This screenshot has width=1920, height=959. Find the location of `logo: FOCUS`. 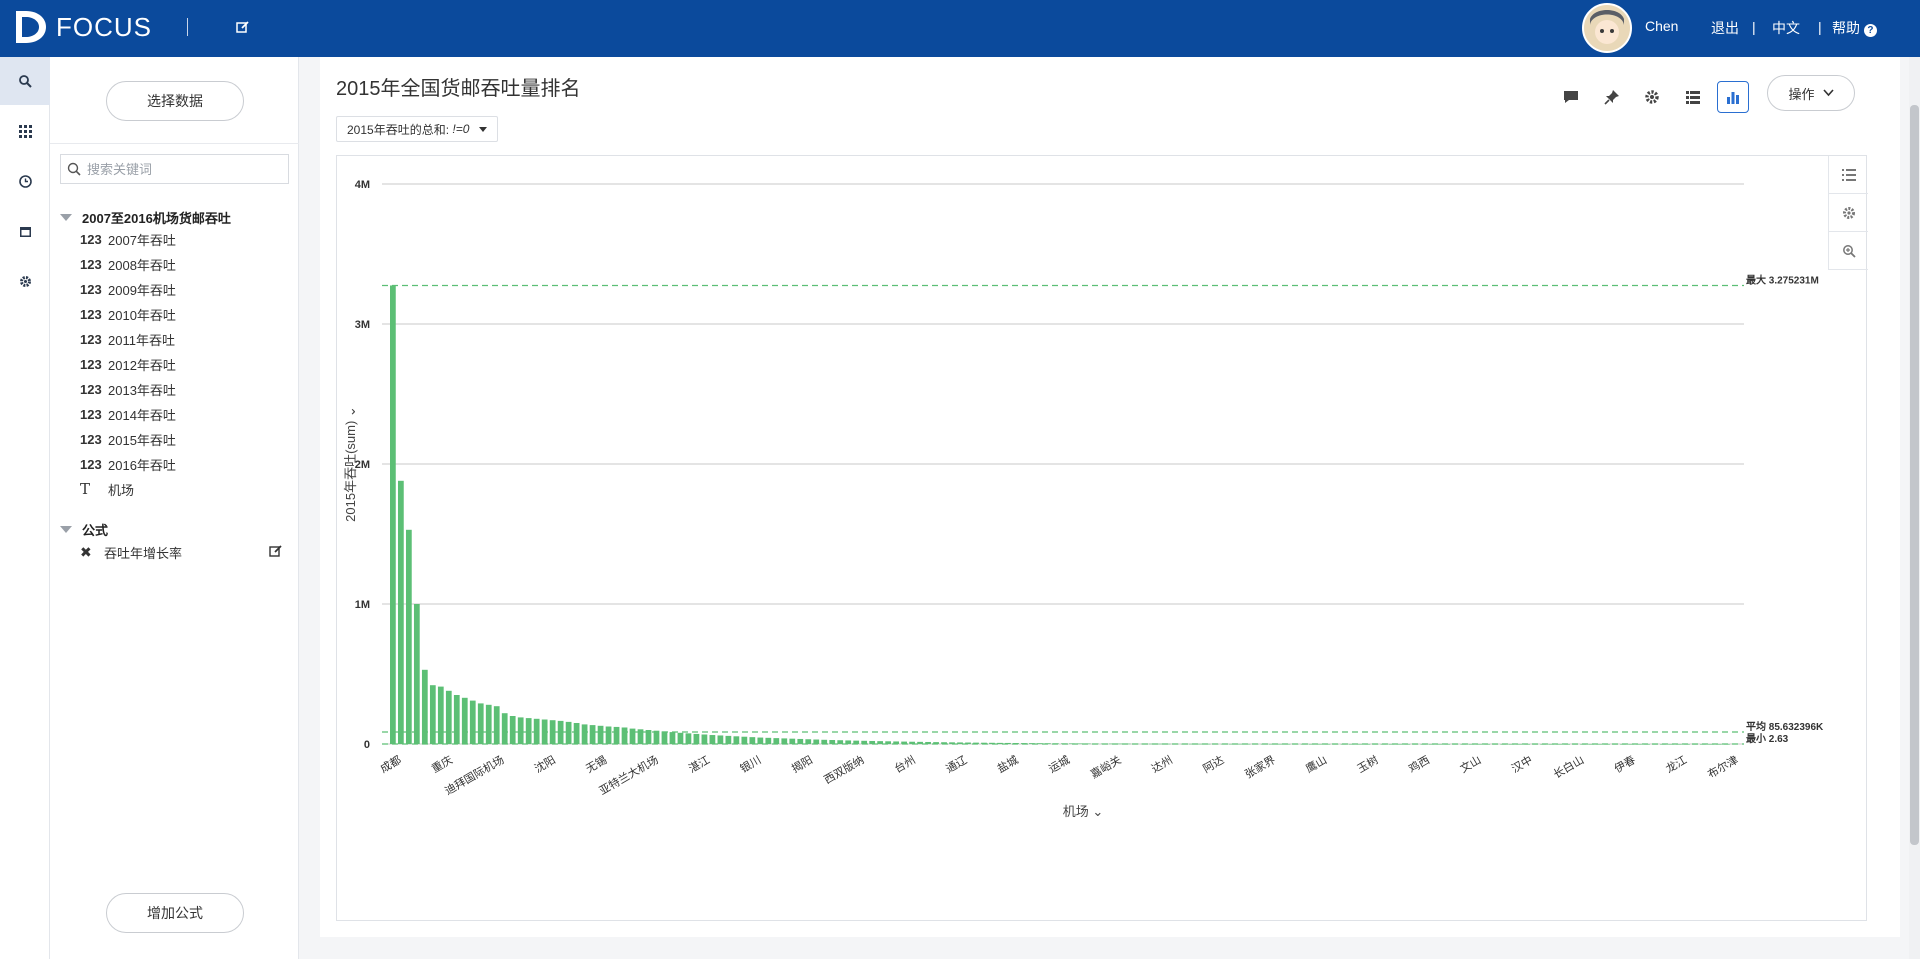

logo: FOCUS is located at coordinates (82, 27).